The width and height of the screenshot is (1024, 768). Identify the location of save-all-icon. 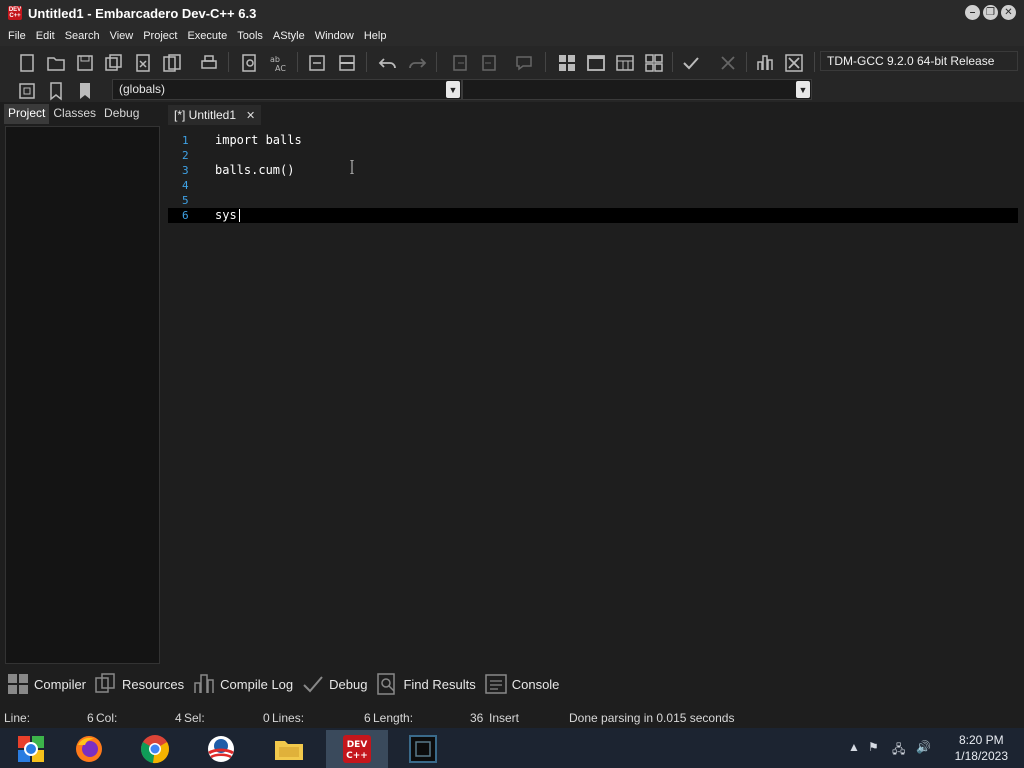
(114, 63).